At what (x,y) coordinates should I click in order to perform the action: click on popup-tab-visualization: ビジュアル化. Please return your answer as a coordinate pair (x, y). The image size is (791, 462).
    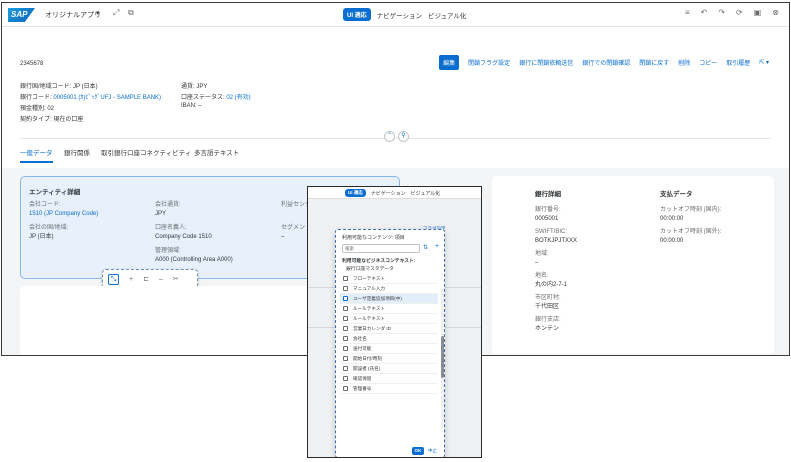
    Looking at the image, I should click on (426, 193).